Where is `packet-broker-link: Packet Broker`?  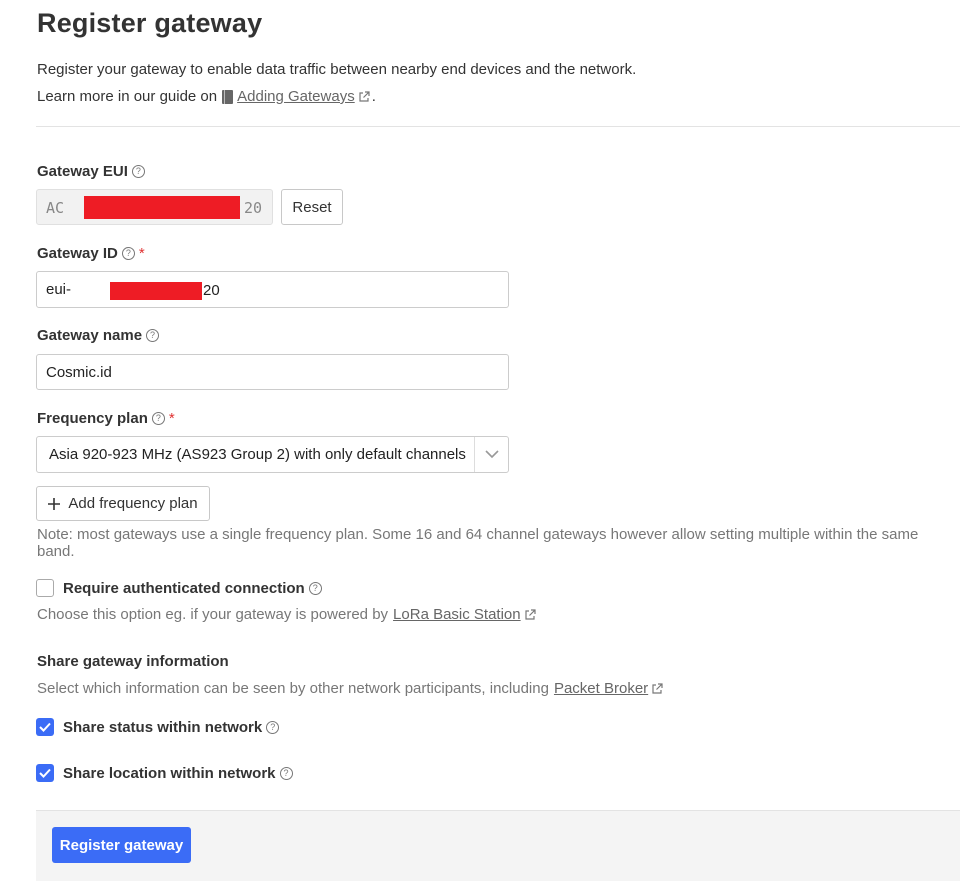 packet-broker-link: Packet Broker is located at coordinates (601, 688).